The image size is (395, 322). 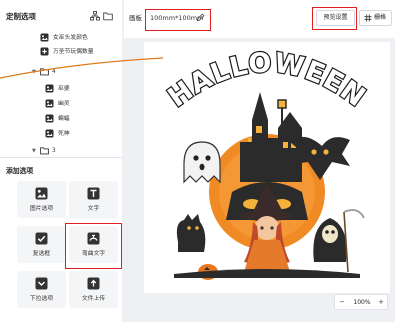 I want to click on artboard-label: 画板, so click(x=135, y=18).